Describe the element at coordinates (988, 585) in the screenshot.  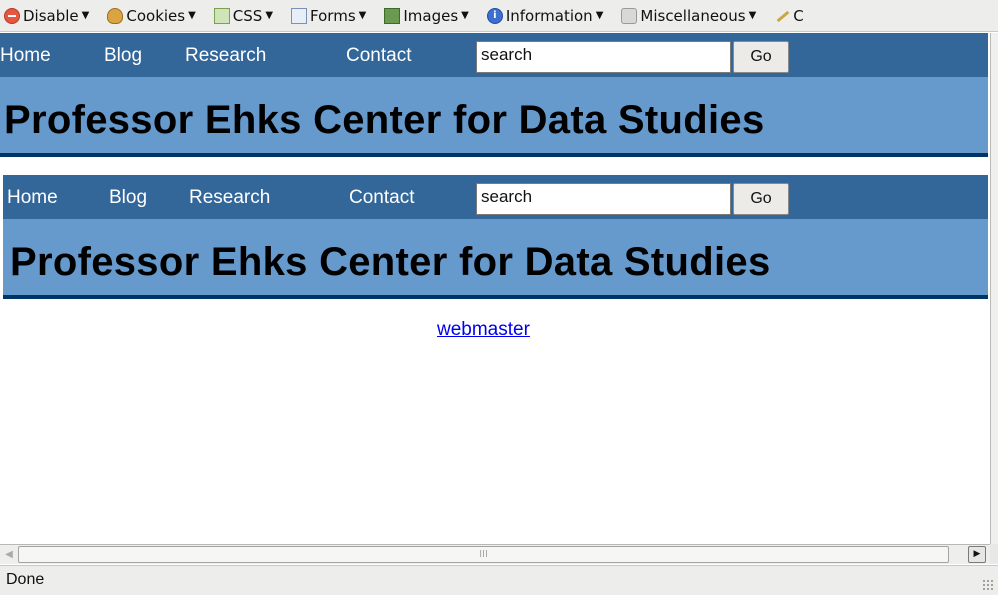
I see `resize-grip-icon` at that location.